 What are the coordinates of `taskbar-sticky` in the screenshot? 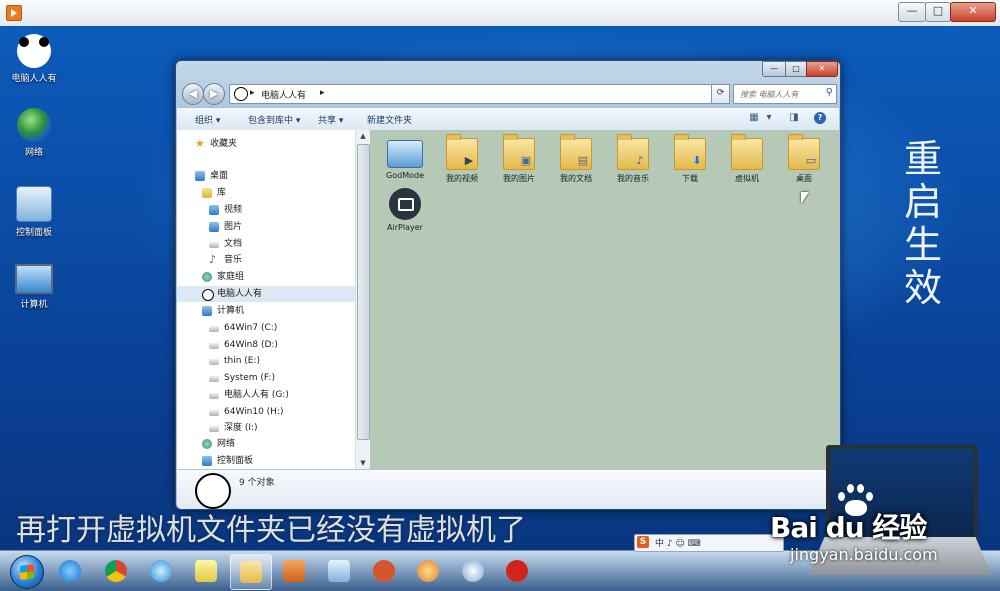 It's located at (206, 571).